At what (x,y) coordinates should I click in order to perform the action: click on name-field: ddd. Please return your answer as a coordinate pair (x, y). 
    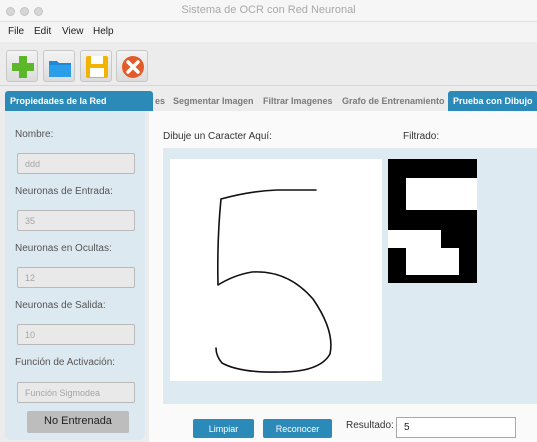
    Looking at the image, I should click on (76, 163).